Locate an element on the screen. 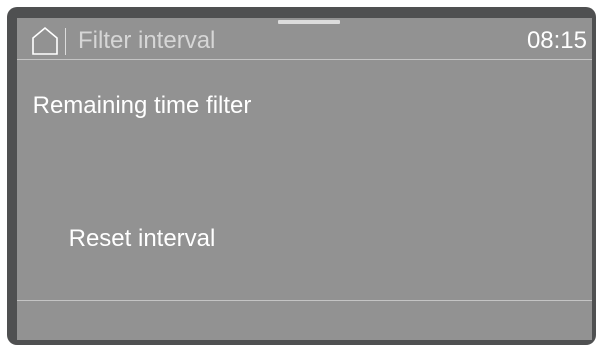 This screenshot has height=349, width=603. header-divider is located at coordinates (65, 41).